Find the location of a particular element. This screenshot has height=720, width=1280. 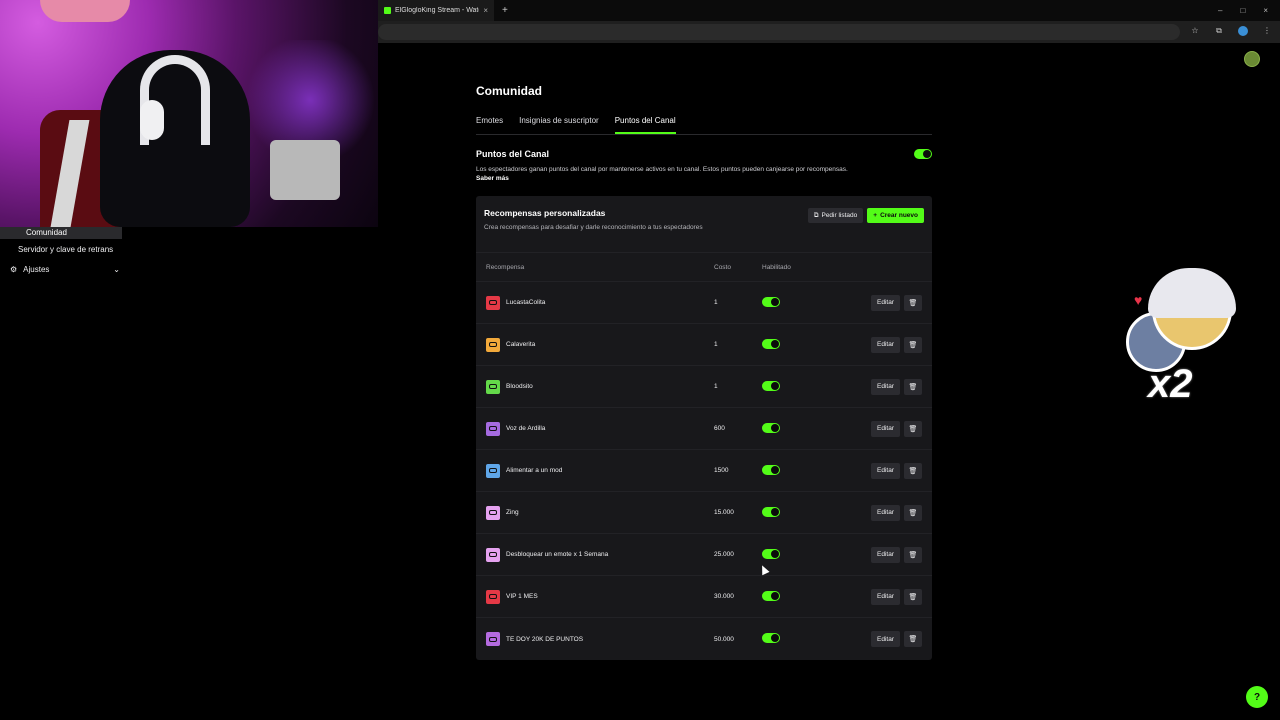

kick-favicon-icon is located at coordinates (387, 10).